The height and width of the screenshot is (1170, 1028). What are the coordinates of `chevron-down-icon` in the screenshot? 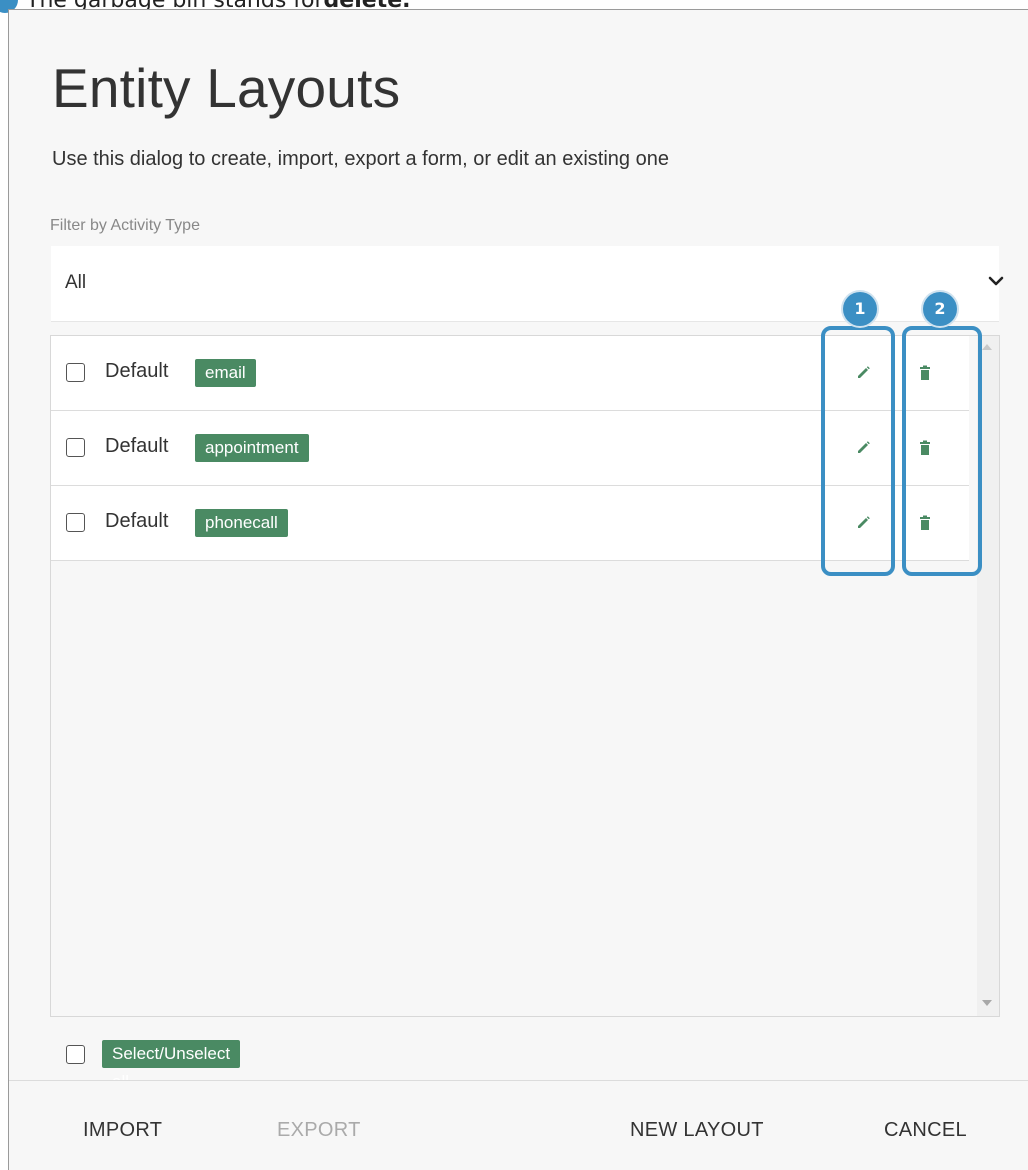 It's located at (996, 281).